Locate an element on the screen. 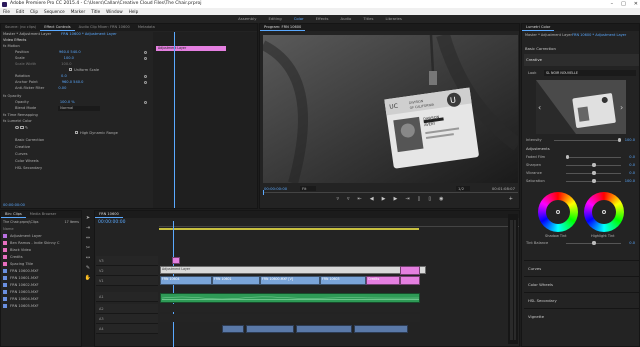  menu-edit: Edit is located at coordinates (20, 11).